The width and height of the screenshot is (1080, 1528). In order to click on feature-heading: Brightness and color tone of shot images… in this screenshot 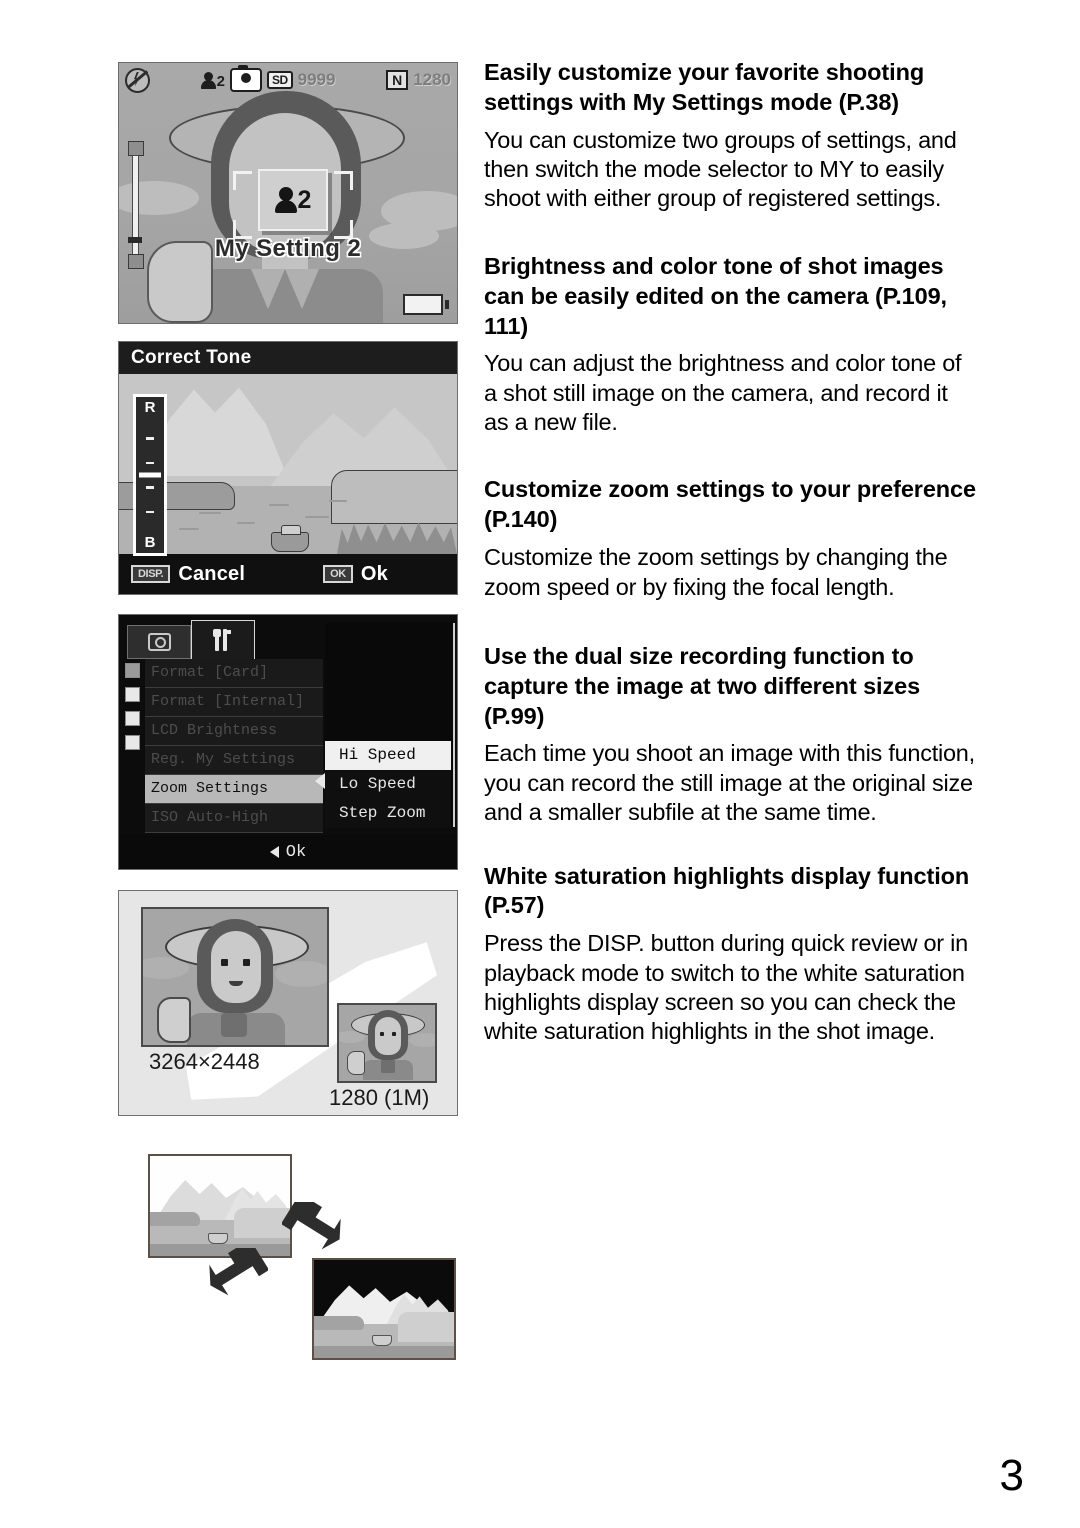, I will do `click(715, 295)`.